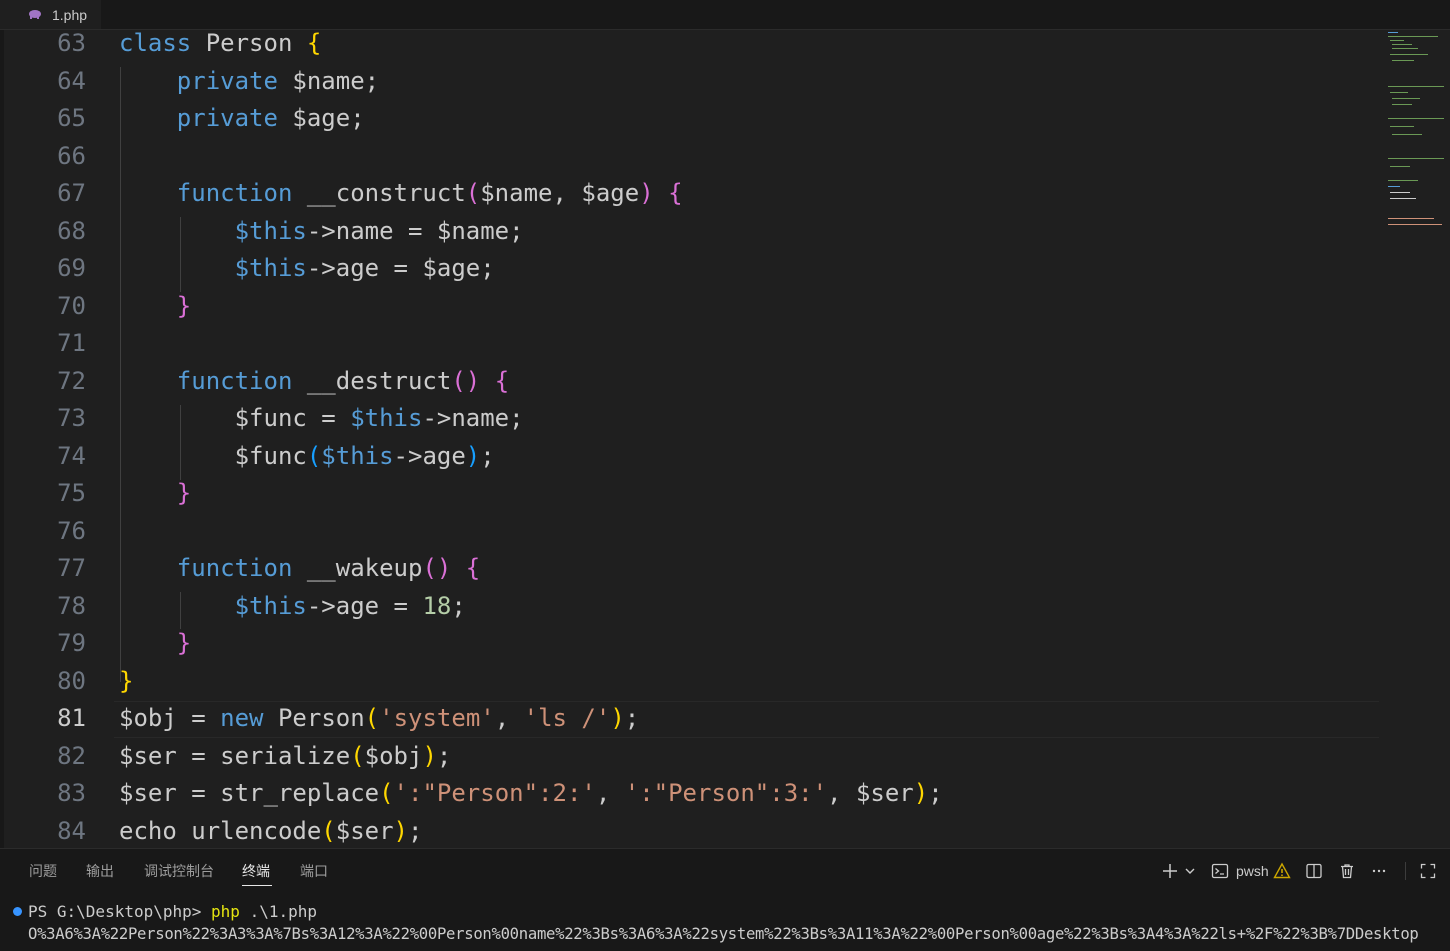 The width and height of the screenshot is (1450, 951). What do you see at coordinates (690, 719) in the screenshot?
I see `code-line-active: 81 $obj = new Person('system', 'ls /');` at bounding box center [690, 719].